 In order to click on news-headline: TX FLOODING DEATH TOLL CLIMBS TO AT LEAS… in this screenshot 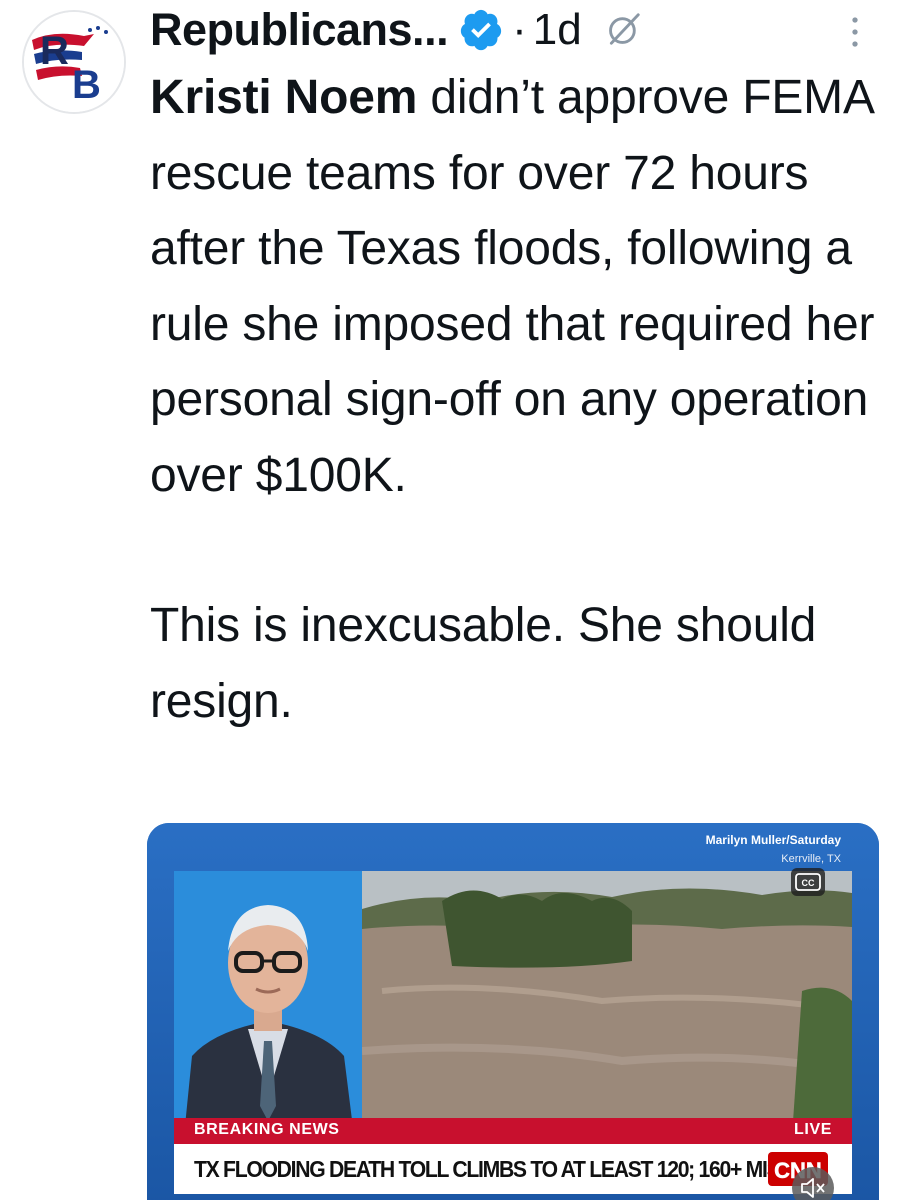, I will do `click(510, 1169)`.